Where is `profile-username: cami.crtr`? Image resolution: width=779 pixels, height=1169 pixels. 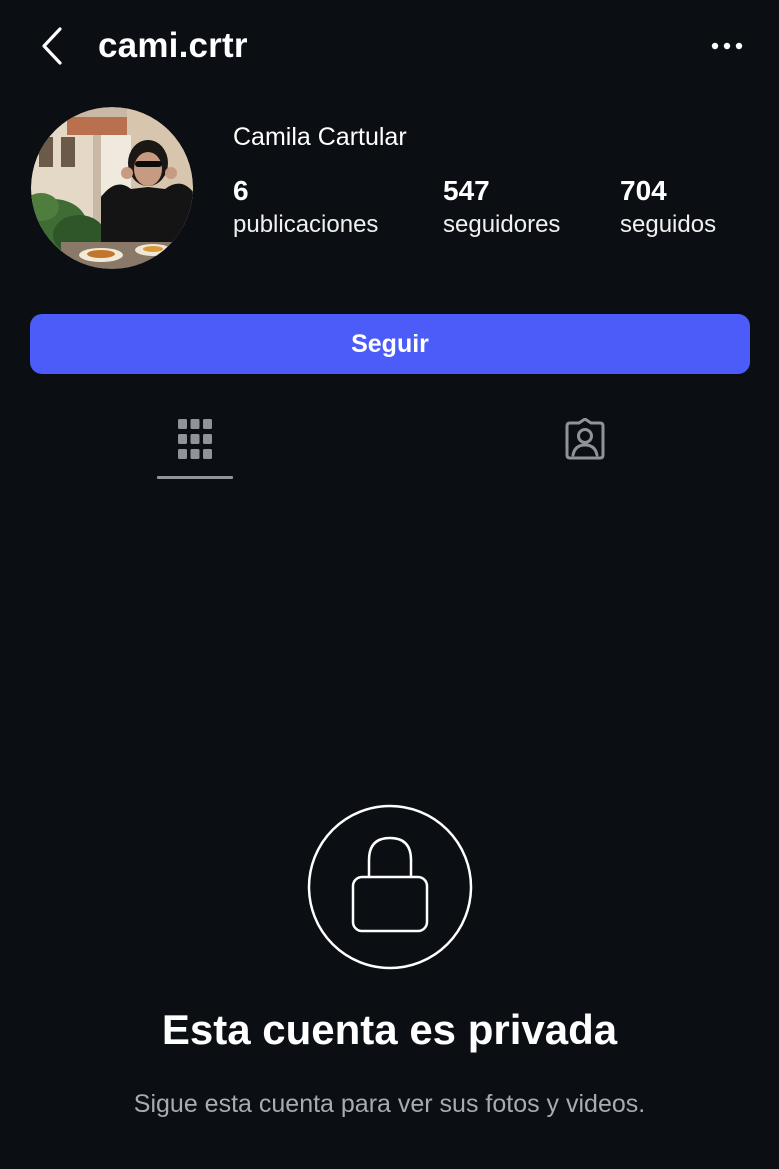 profile-username: cami.crtr is located at coordinates (173, 45).